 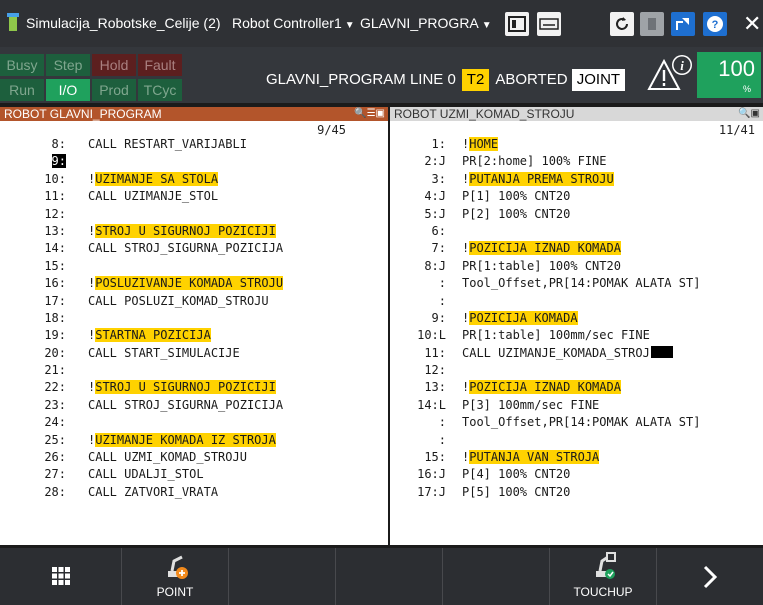 I want to click on alarm-warning-icon: i, so click(x=670, y=73).